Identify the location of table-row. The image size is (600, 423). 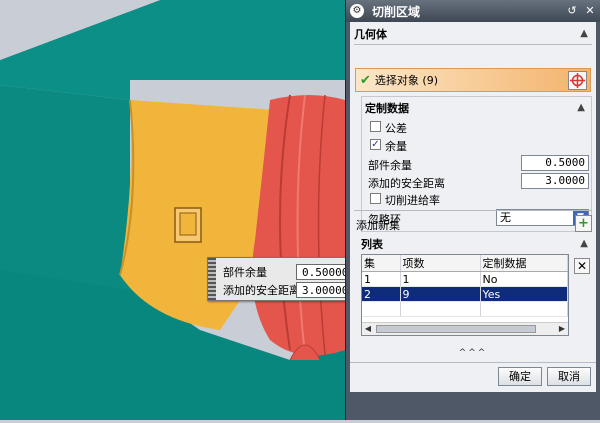
(465, 309).